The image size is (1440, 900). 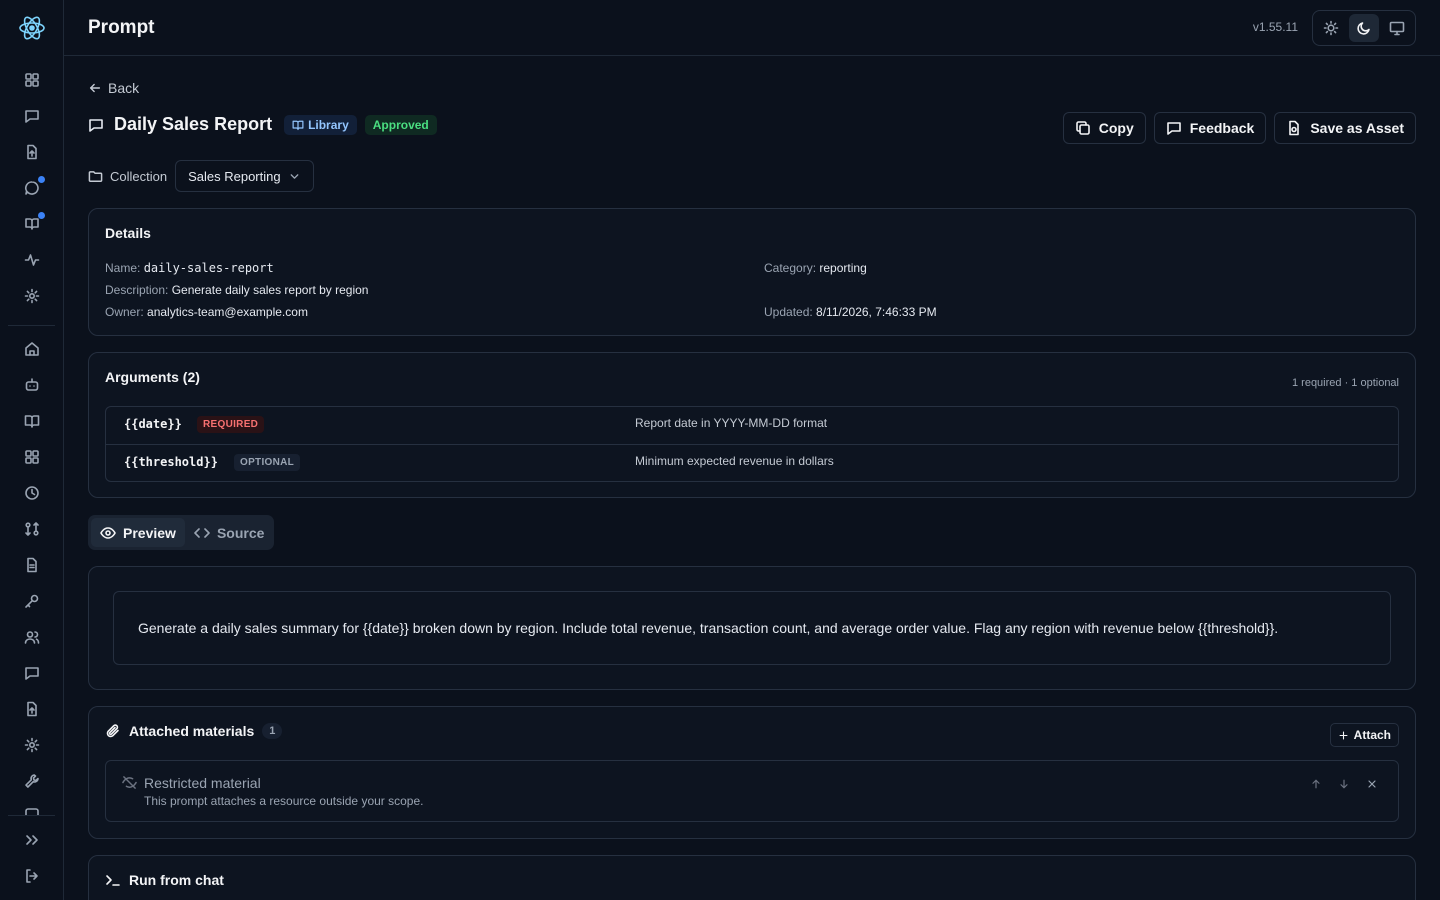 I want to click on detail-updated: Updated: 8/11/2026, 7:46:33 PM, so click(x=850, y=312).